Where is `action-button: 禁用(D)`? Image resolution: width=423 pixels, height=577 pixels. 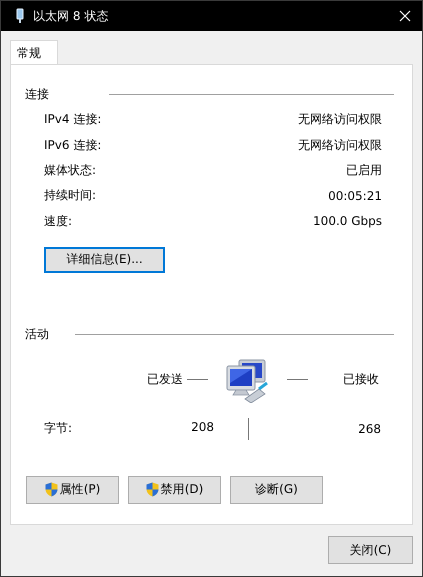 action-button: 禁用(D) is located at coordinates (174, 490).